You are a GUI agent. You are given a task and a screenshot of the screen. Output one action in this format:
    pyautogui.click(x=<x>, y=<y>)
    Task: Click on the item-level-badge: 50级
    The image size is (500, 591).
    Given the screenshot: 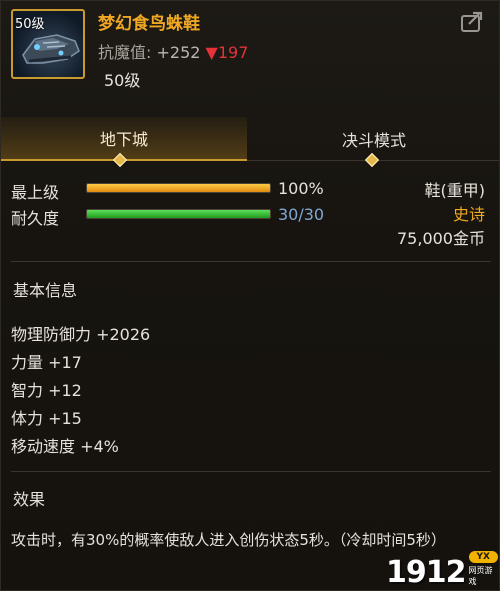 What is the action you would take?
    pyautogui.click(x=30, y=24)
    